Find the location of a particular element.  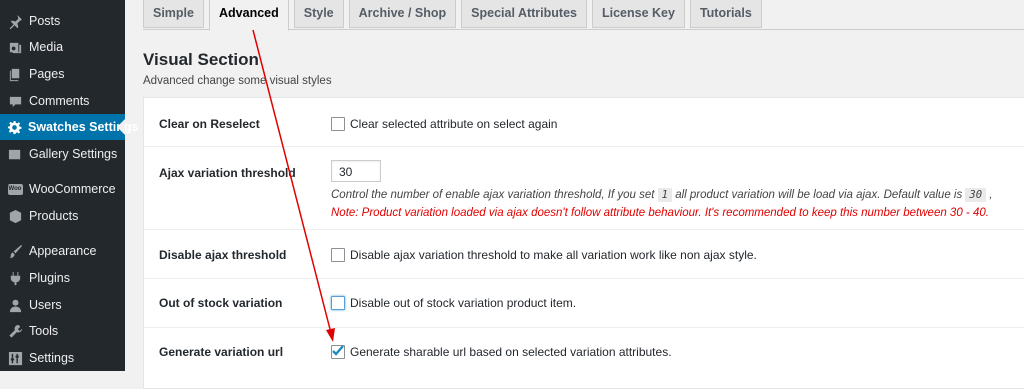

sidebar-item-swatches-settings: Swatches Settings is located at coordinates (69, 127).